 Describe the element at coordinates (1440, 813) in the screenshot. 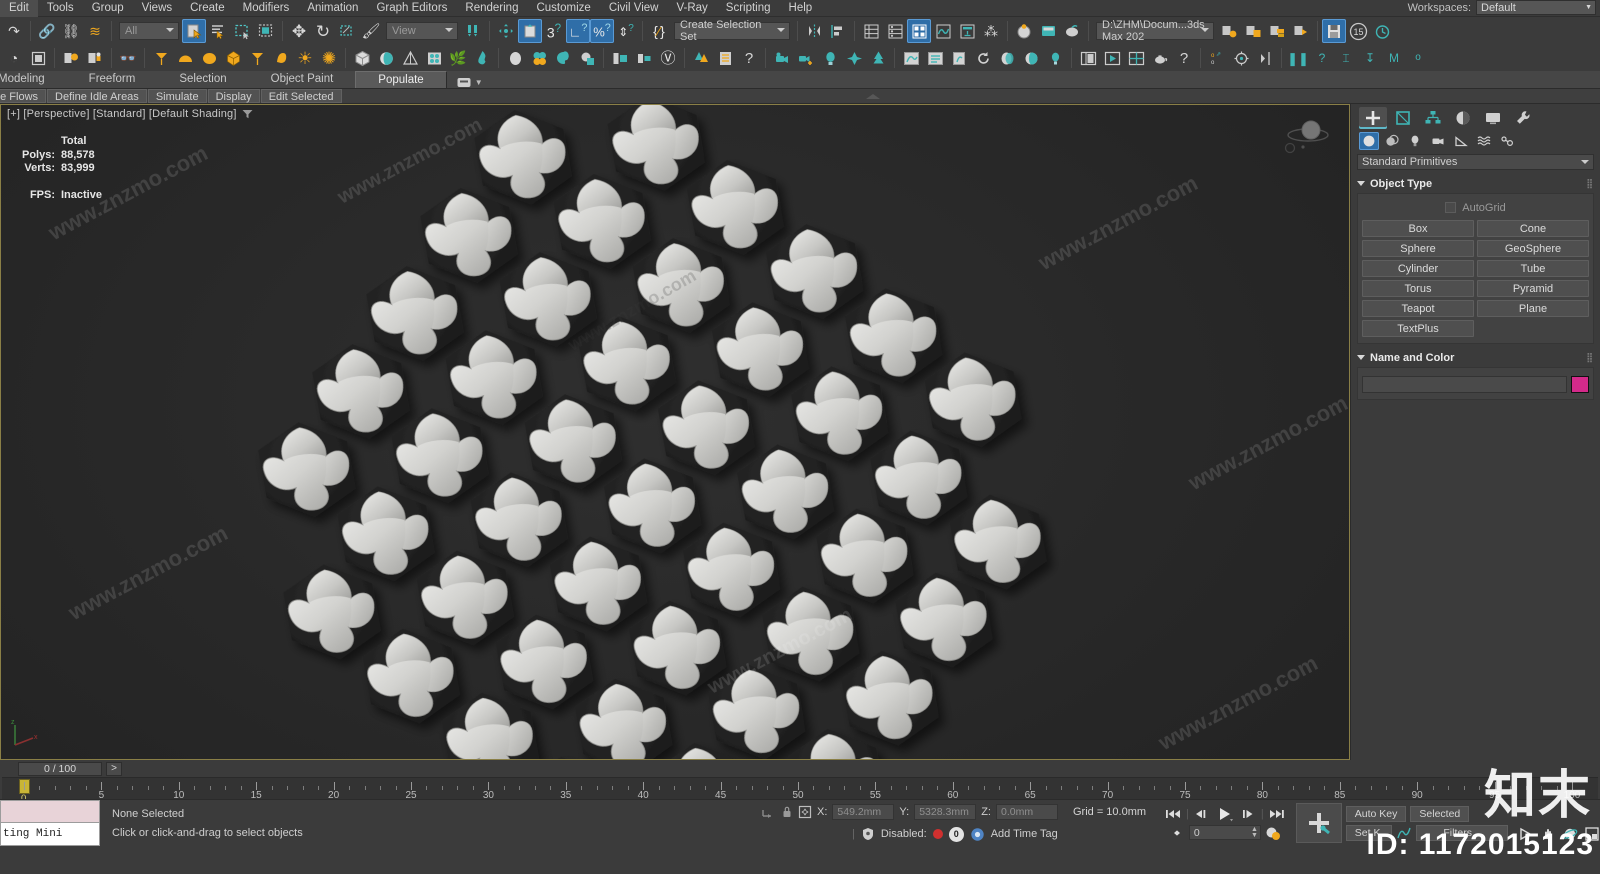

I see `selected-button: Selected` at that location.